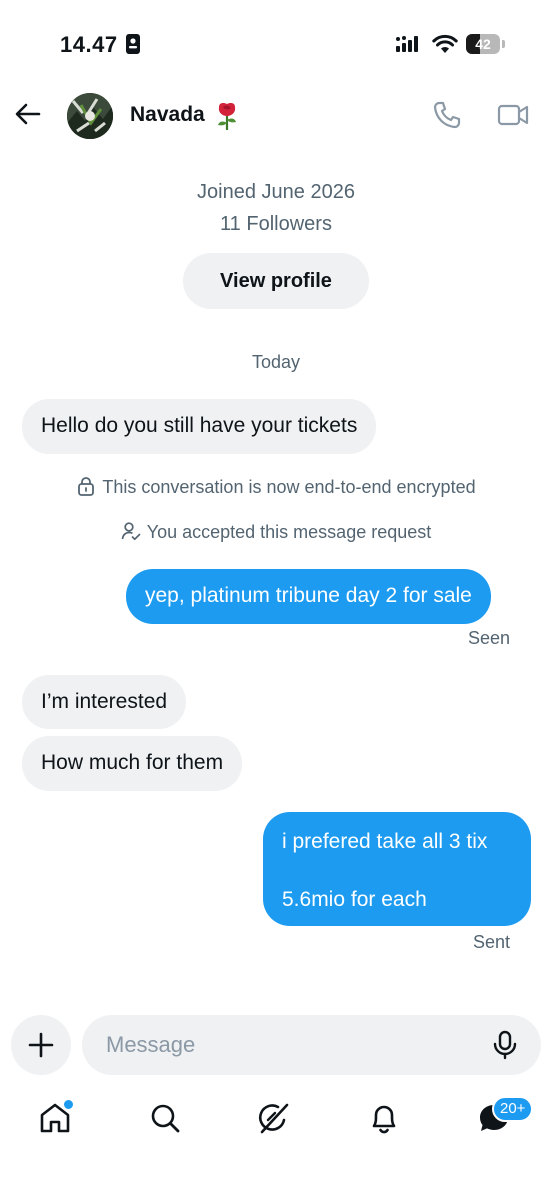  What do you see at coordinates (276, 192) in the screenshot?
I see `joined-date: Joined June 2026` at bounding box center [276, 192].